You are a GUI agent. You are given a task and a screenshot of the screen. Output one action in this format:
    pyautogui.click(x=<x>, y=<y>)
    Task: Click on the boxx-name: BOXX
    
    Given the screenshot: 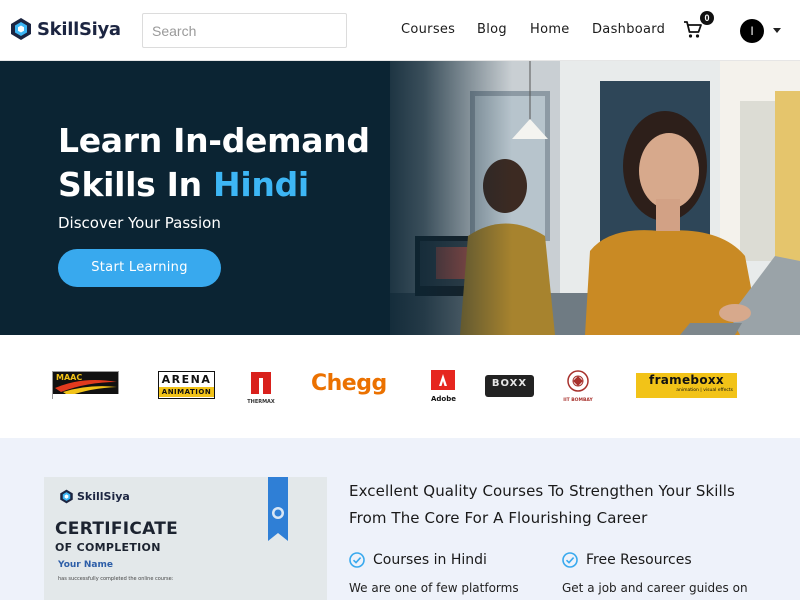 What is the action you would take?
    pyautogui.click(x=509, y=383)
    